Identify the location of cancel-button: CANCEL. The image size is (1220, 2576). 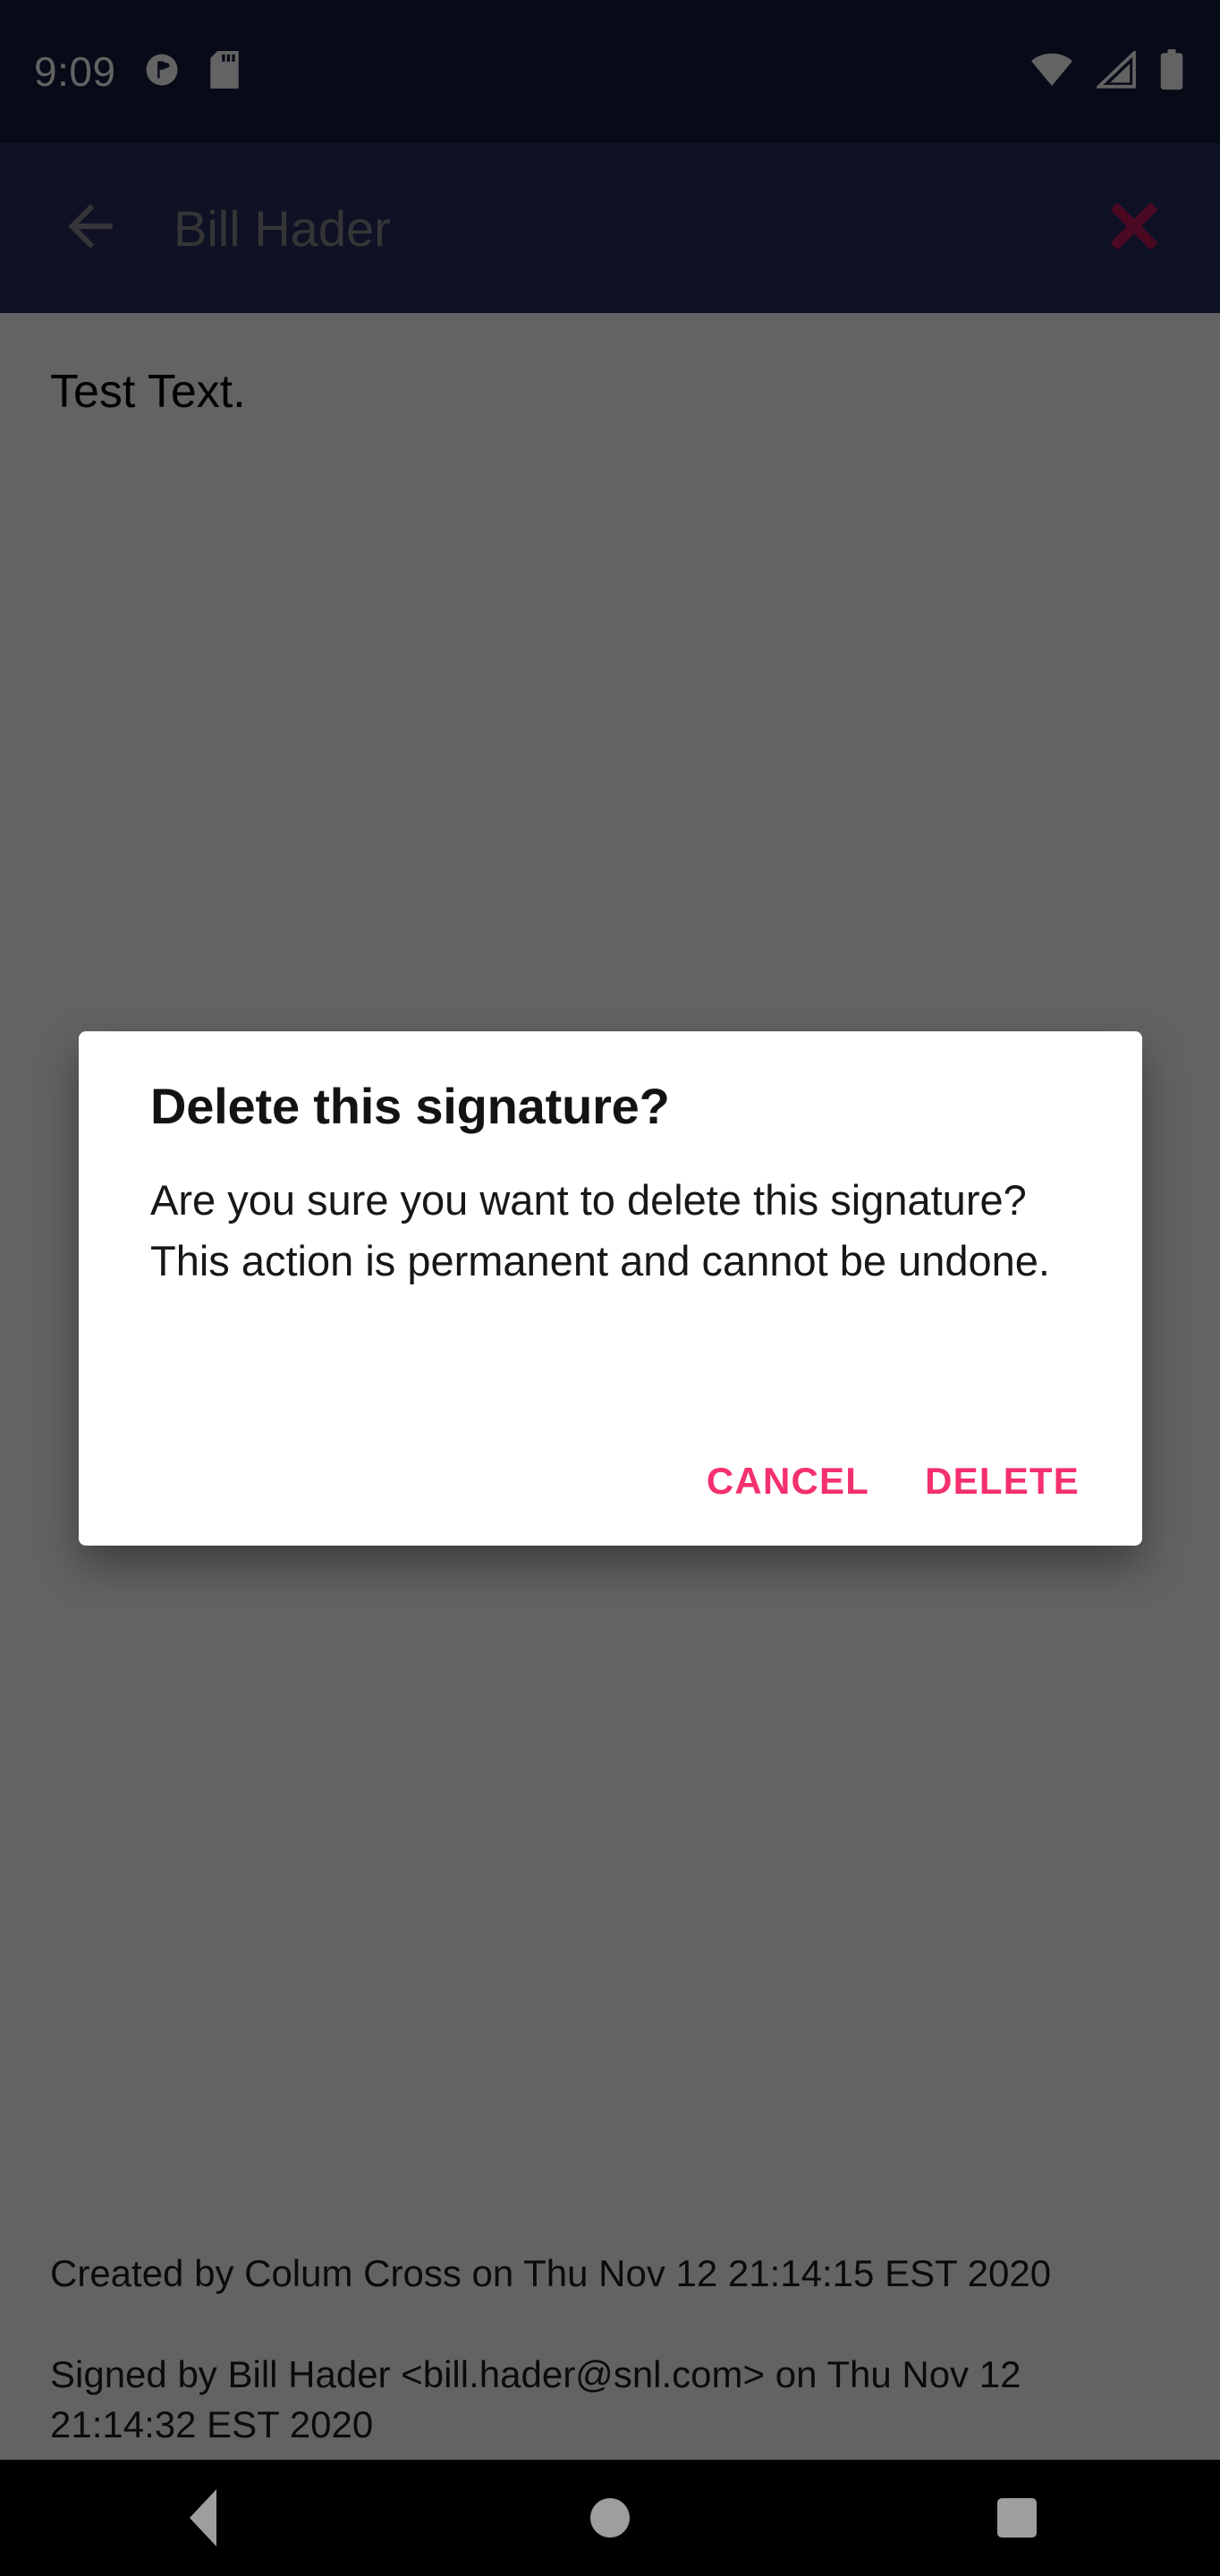
(788, 1481).